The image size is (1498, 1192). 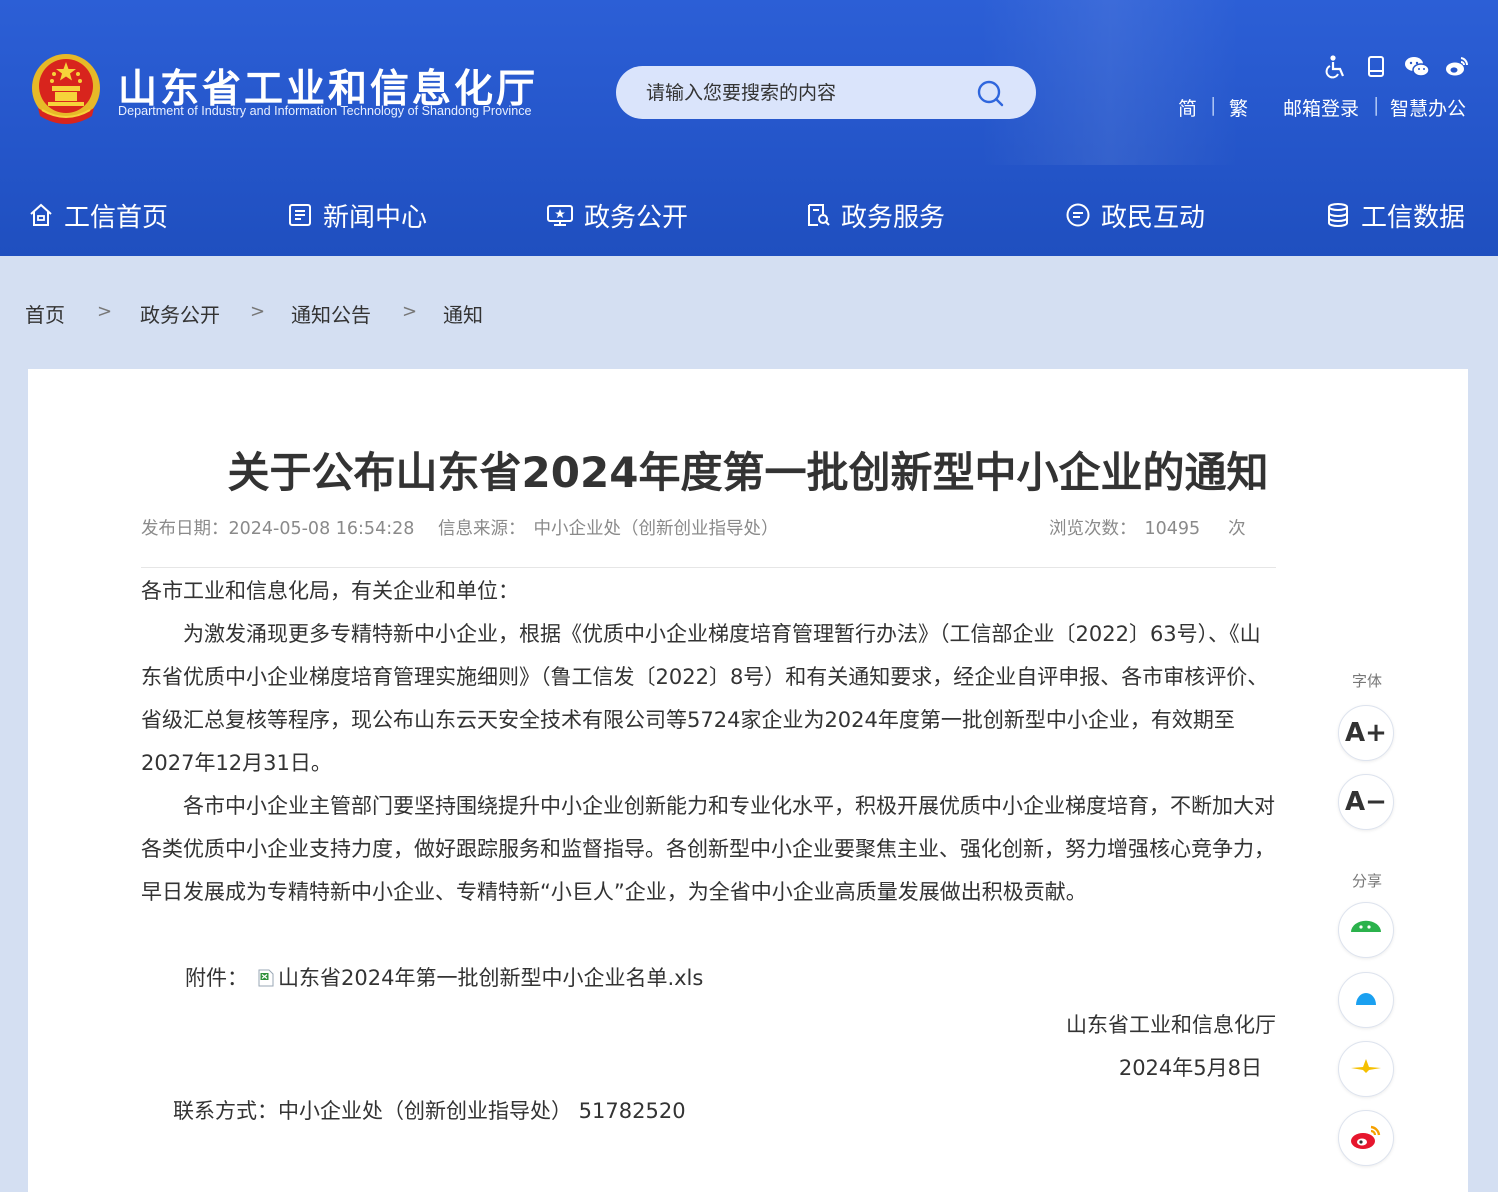 I want to click on traditional-chinese-link: 繁, so click(x=1238, y=107).